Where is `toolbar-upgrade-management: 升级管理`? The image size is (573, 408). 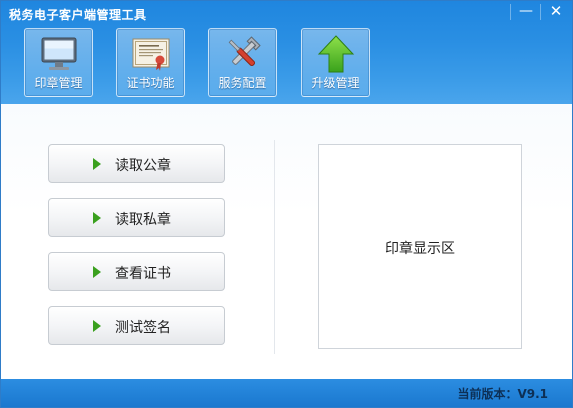
toolbar-upgrade-management: 升级管理 is located at coordinates (335, 62).